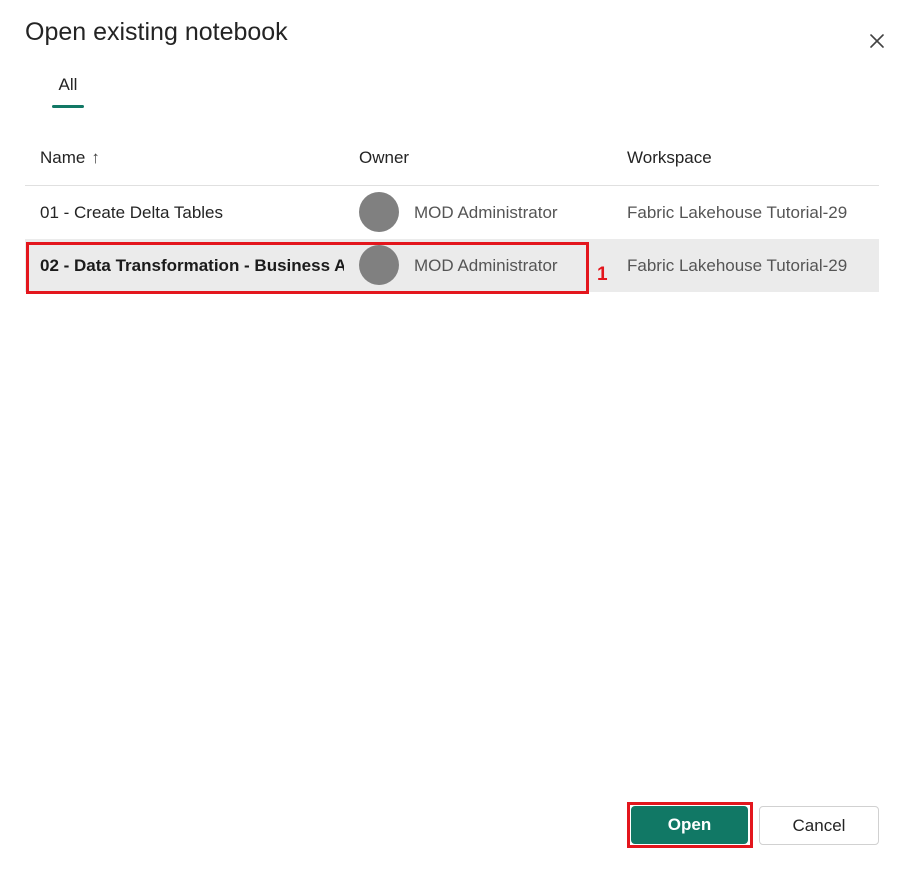 The height and width of the screenshot is (870, 904). What do you see at coordinates (452, 158) in the screenshot?
I see `table-header: Name ↑ Owner Workspace` at bounding box center [452, 158].